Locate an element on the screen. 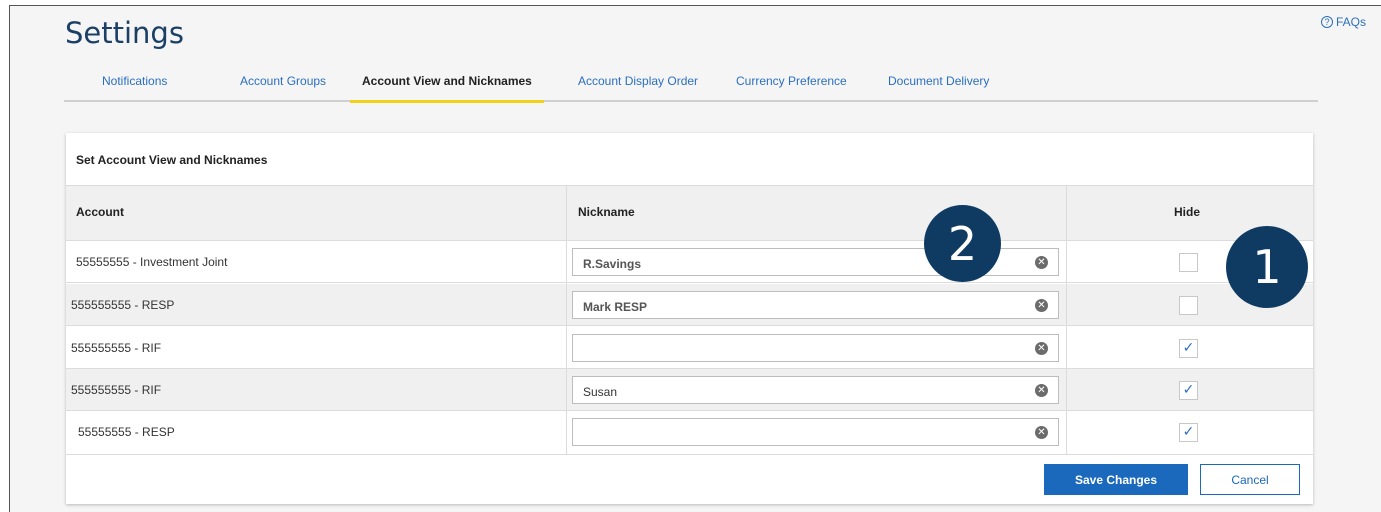  tab-account-view-and-nicknames: Account View and Nicknames is located at coordinates (447, 88).